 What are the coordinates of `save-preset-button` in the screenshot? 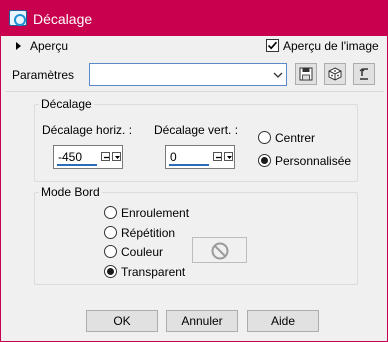 It's located at (306, 74).